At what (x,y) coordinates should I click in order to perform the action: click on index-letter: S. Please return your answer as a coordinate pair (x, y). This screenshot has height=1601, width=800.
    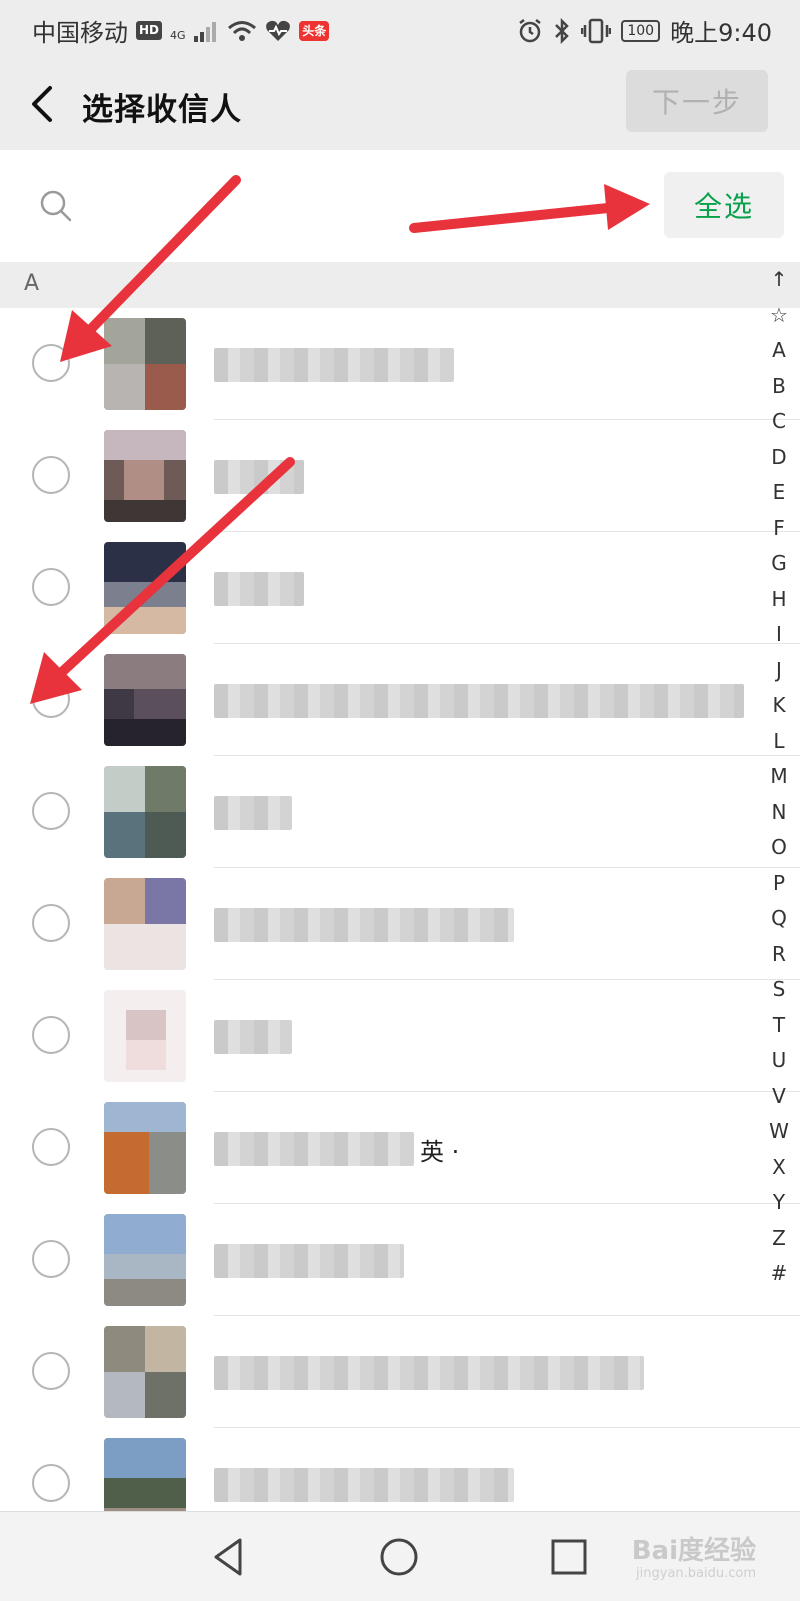
    Looking at the image, I should click on (779, 990).